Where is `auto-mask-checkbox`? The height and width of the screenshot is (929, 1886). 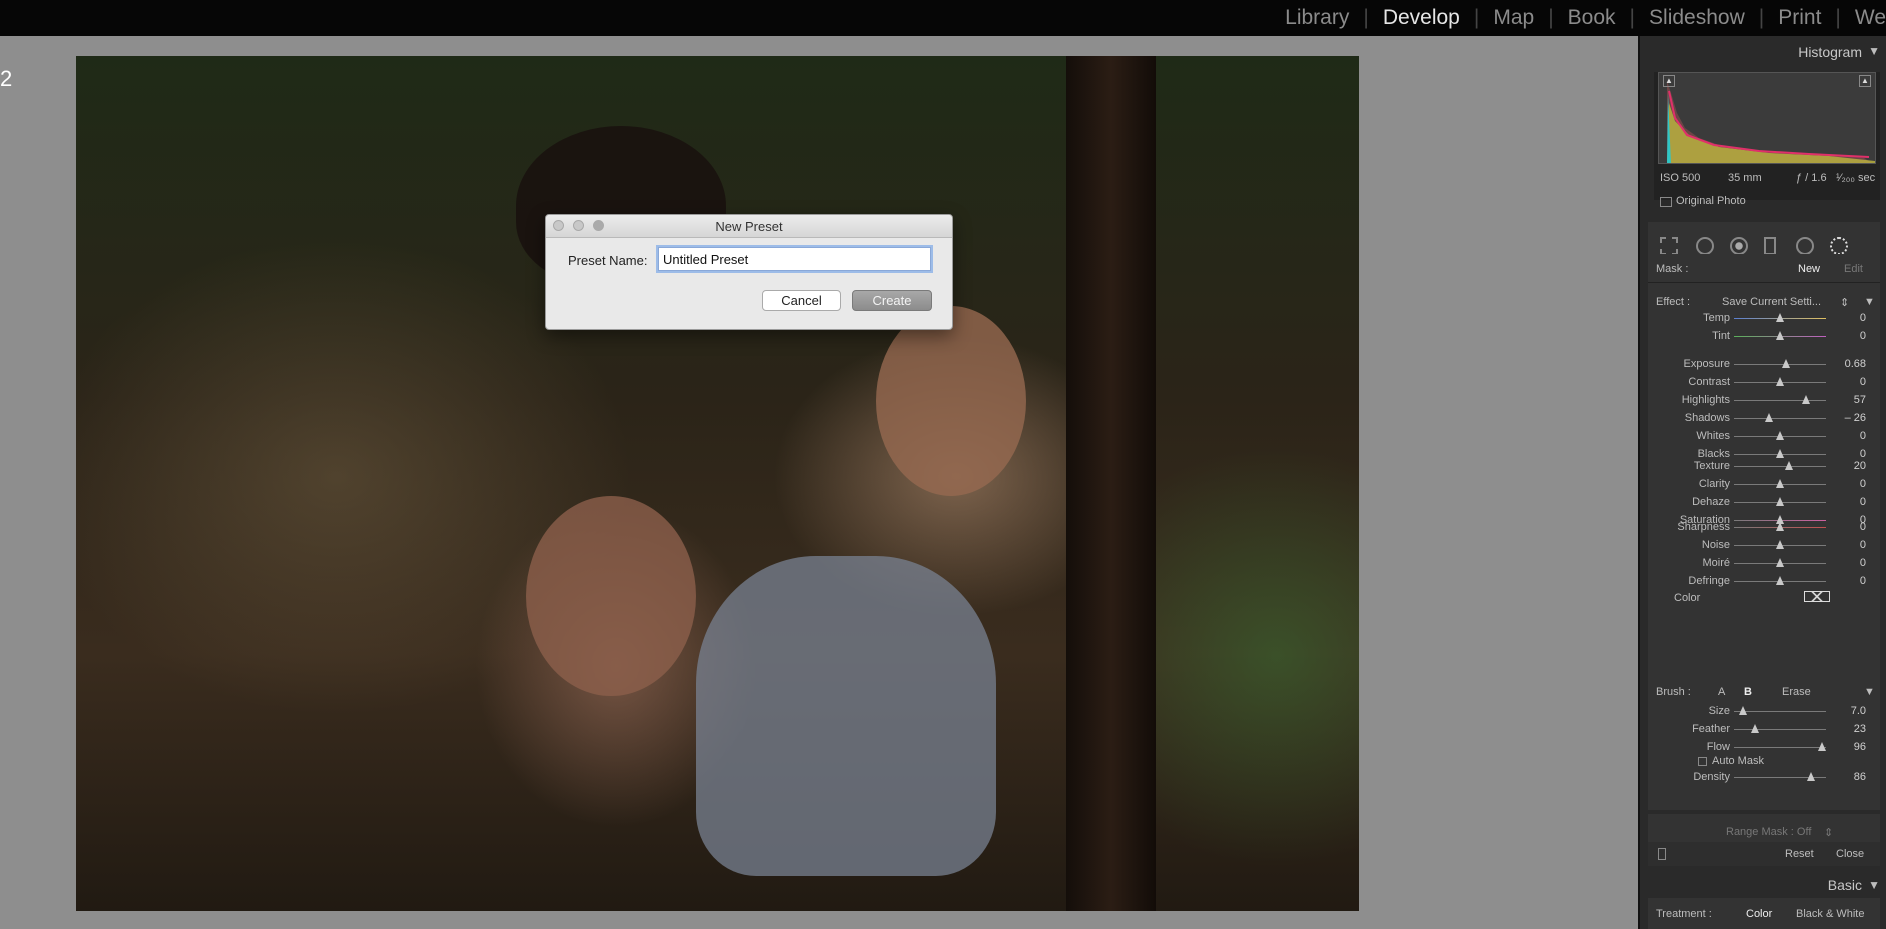 auto-mask-checkbox is located at coordinates (1702, 761).